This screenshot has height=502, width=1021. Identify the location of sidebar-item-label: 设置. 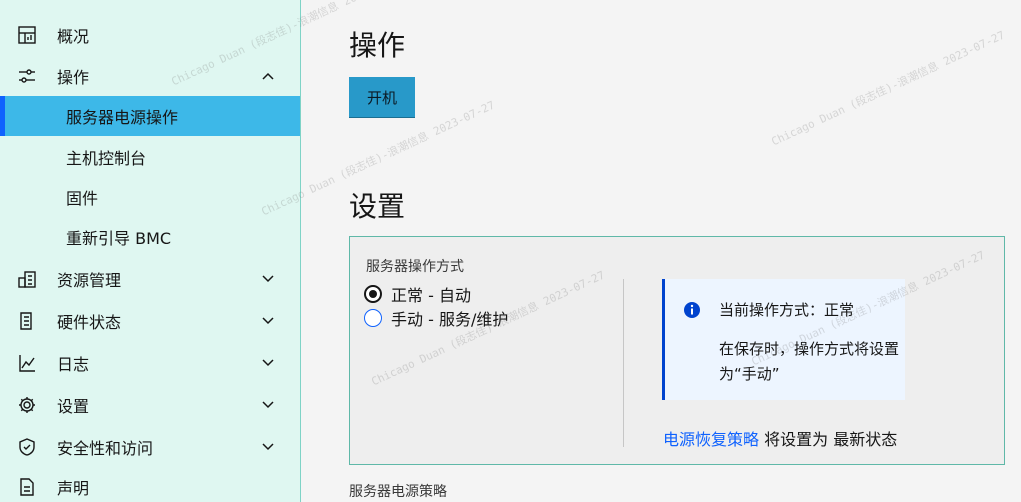
(73, 406).